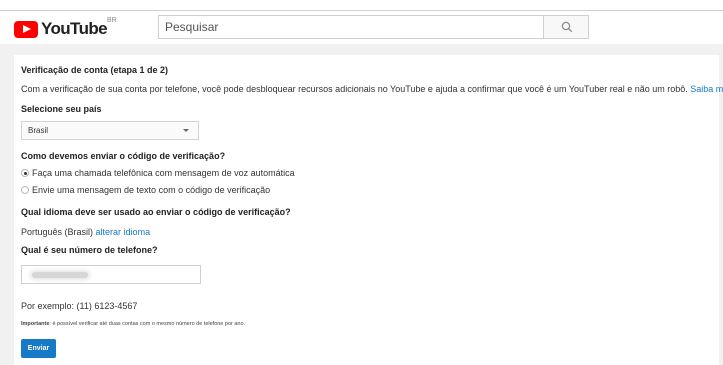 The width and height of the screenshot is (723, 365). I want to click on country-label: Selecione seu país, so click(61, 109).